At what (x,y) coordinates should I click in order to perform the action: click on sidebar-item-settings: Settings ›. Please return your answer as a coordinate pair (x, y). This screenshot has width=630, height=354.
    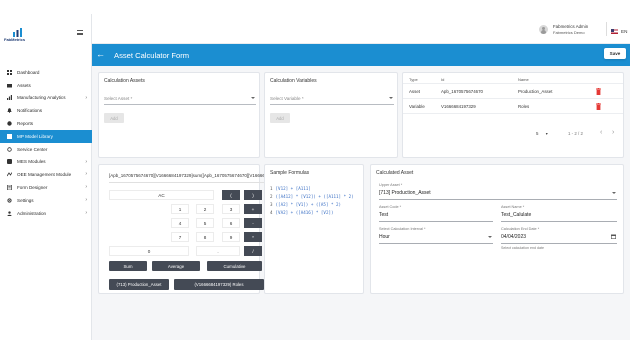
    Looking at the image, I should click on (46, 200).